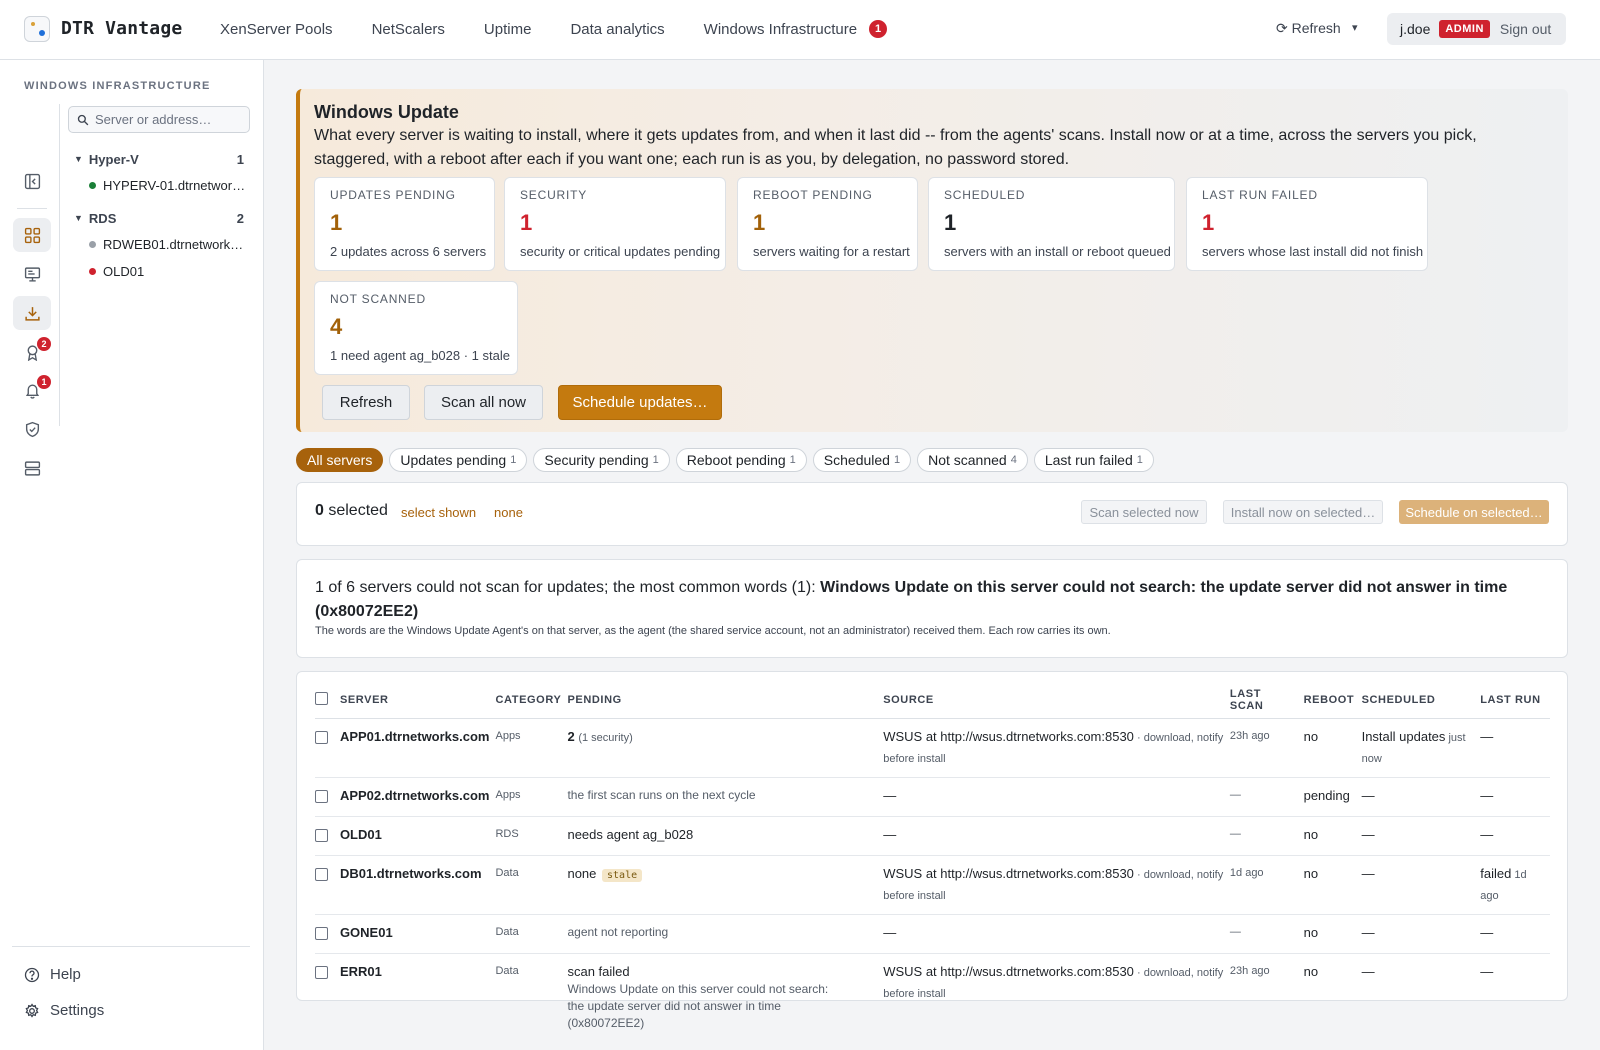 This screenshot has height=1050, width=1600. Describe the element at coordinates (508, 29) in the screenshot. I see `nav-uptime: Uptime` at that location.